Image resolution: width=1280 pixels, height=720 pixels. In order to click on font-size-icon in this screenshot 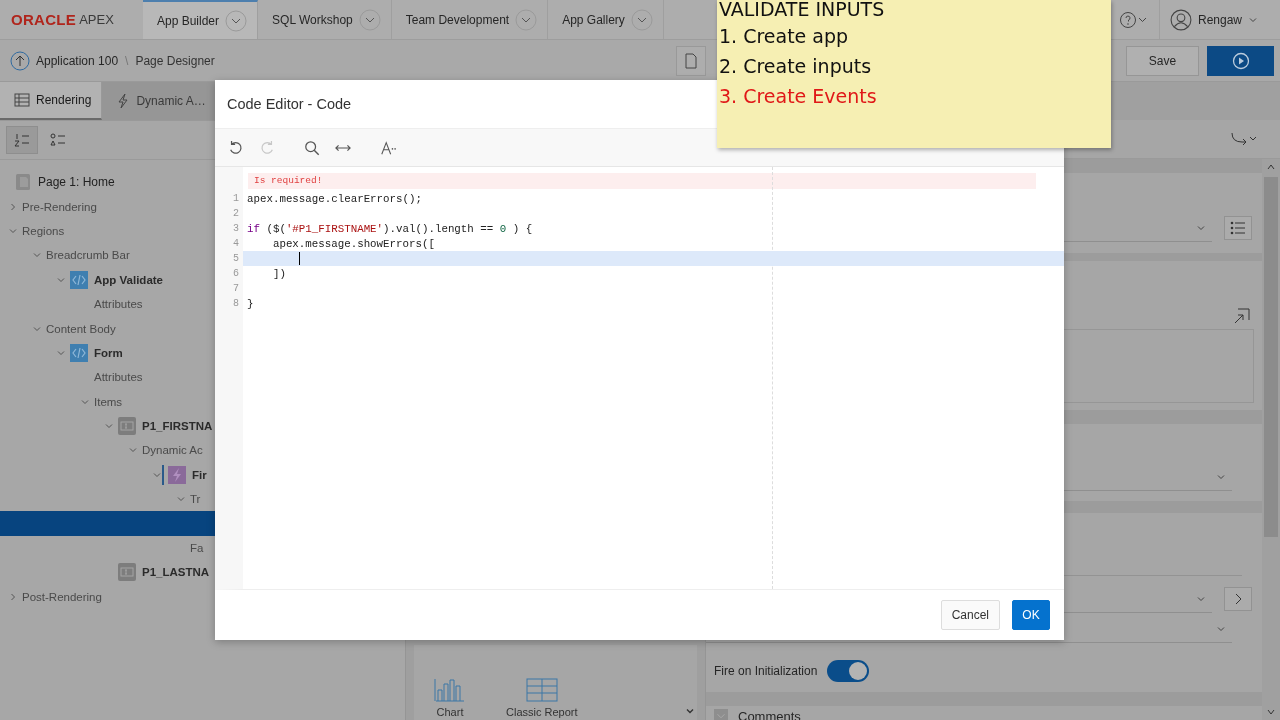, I will do `click(388, 147)`.